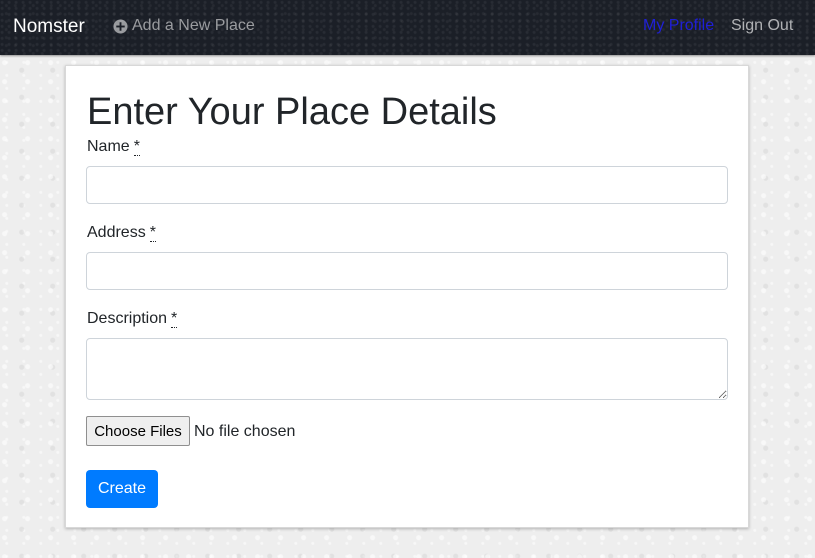  Describe the element at coordinates (292, 112) in the screenshot. I see `page-title: Enter Your Place Details` at that location.